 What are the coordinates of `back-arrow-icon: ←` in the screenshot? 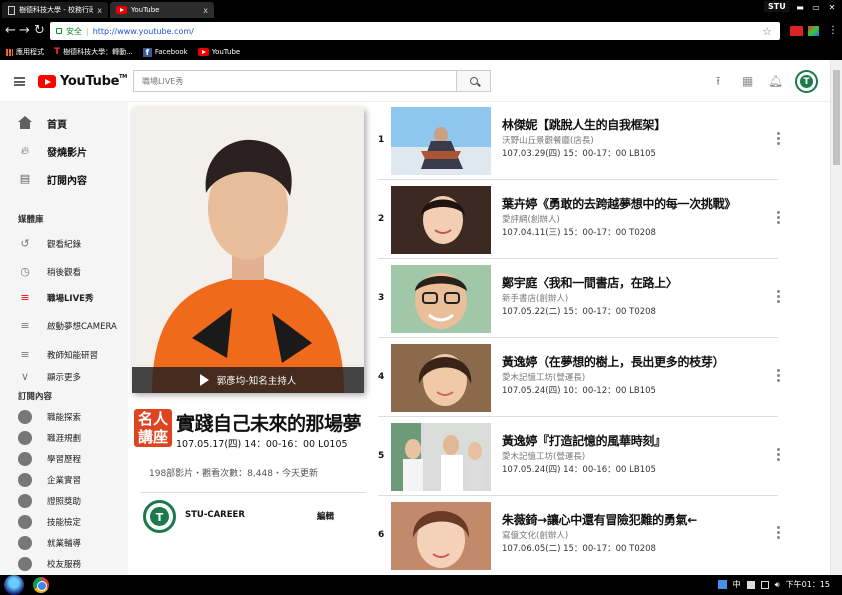 It's located at (10, 31).